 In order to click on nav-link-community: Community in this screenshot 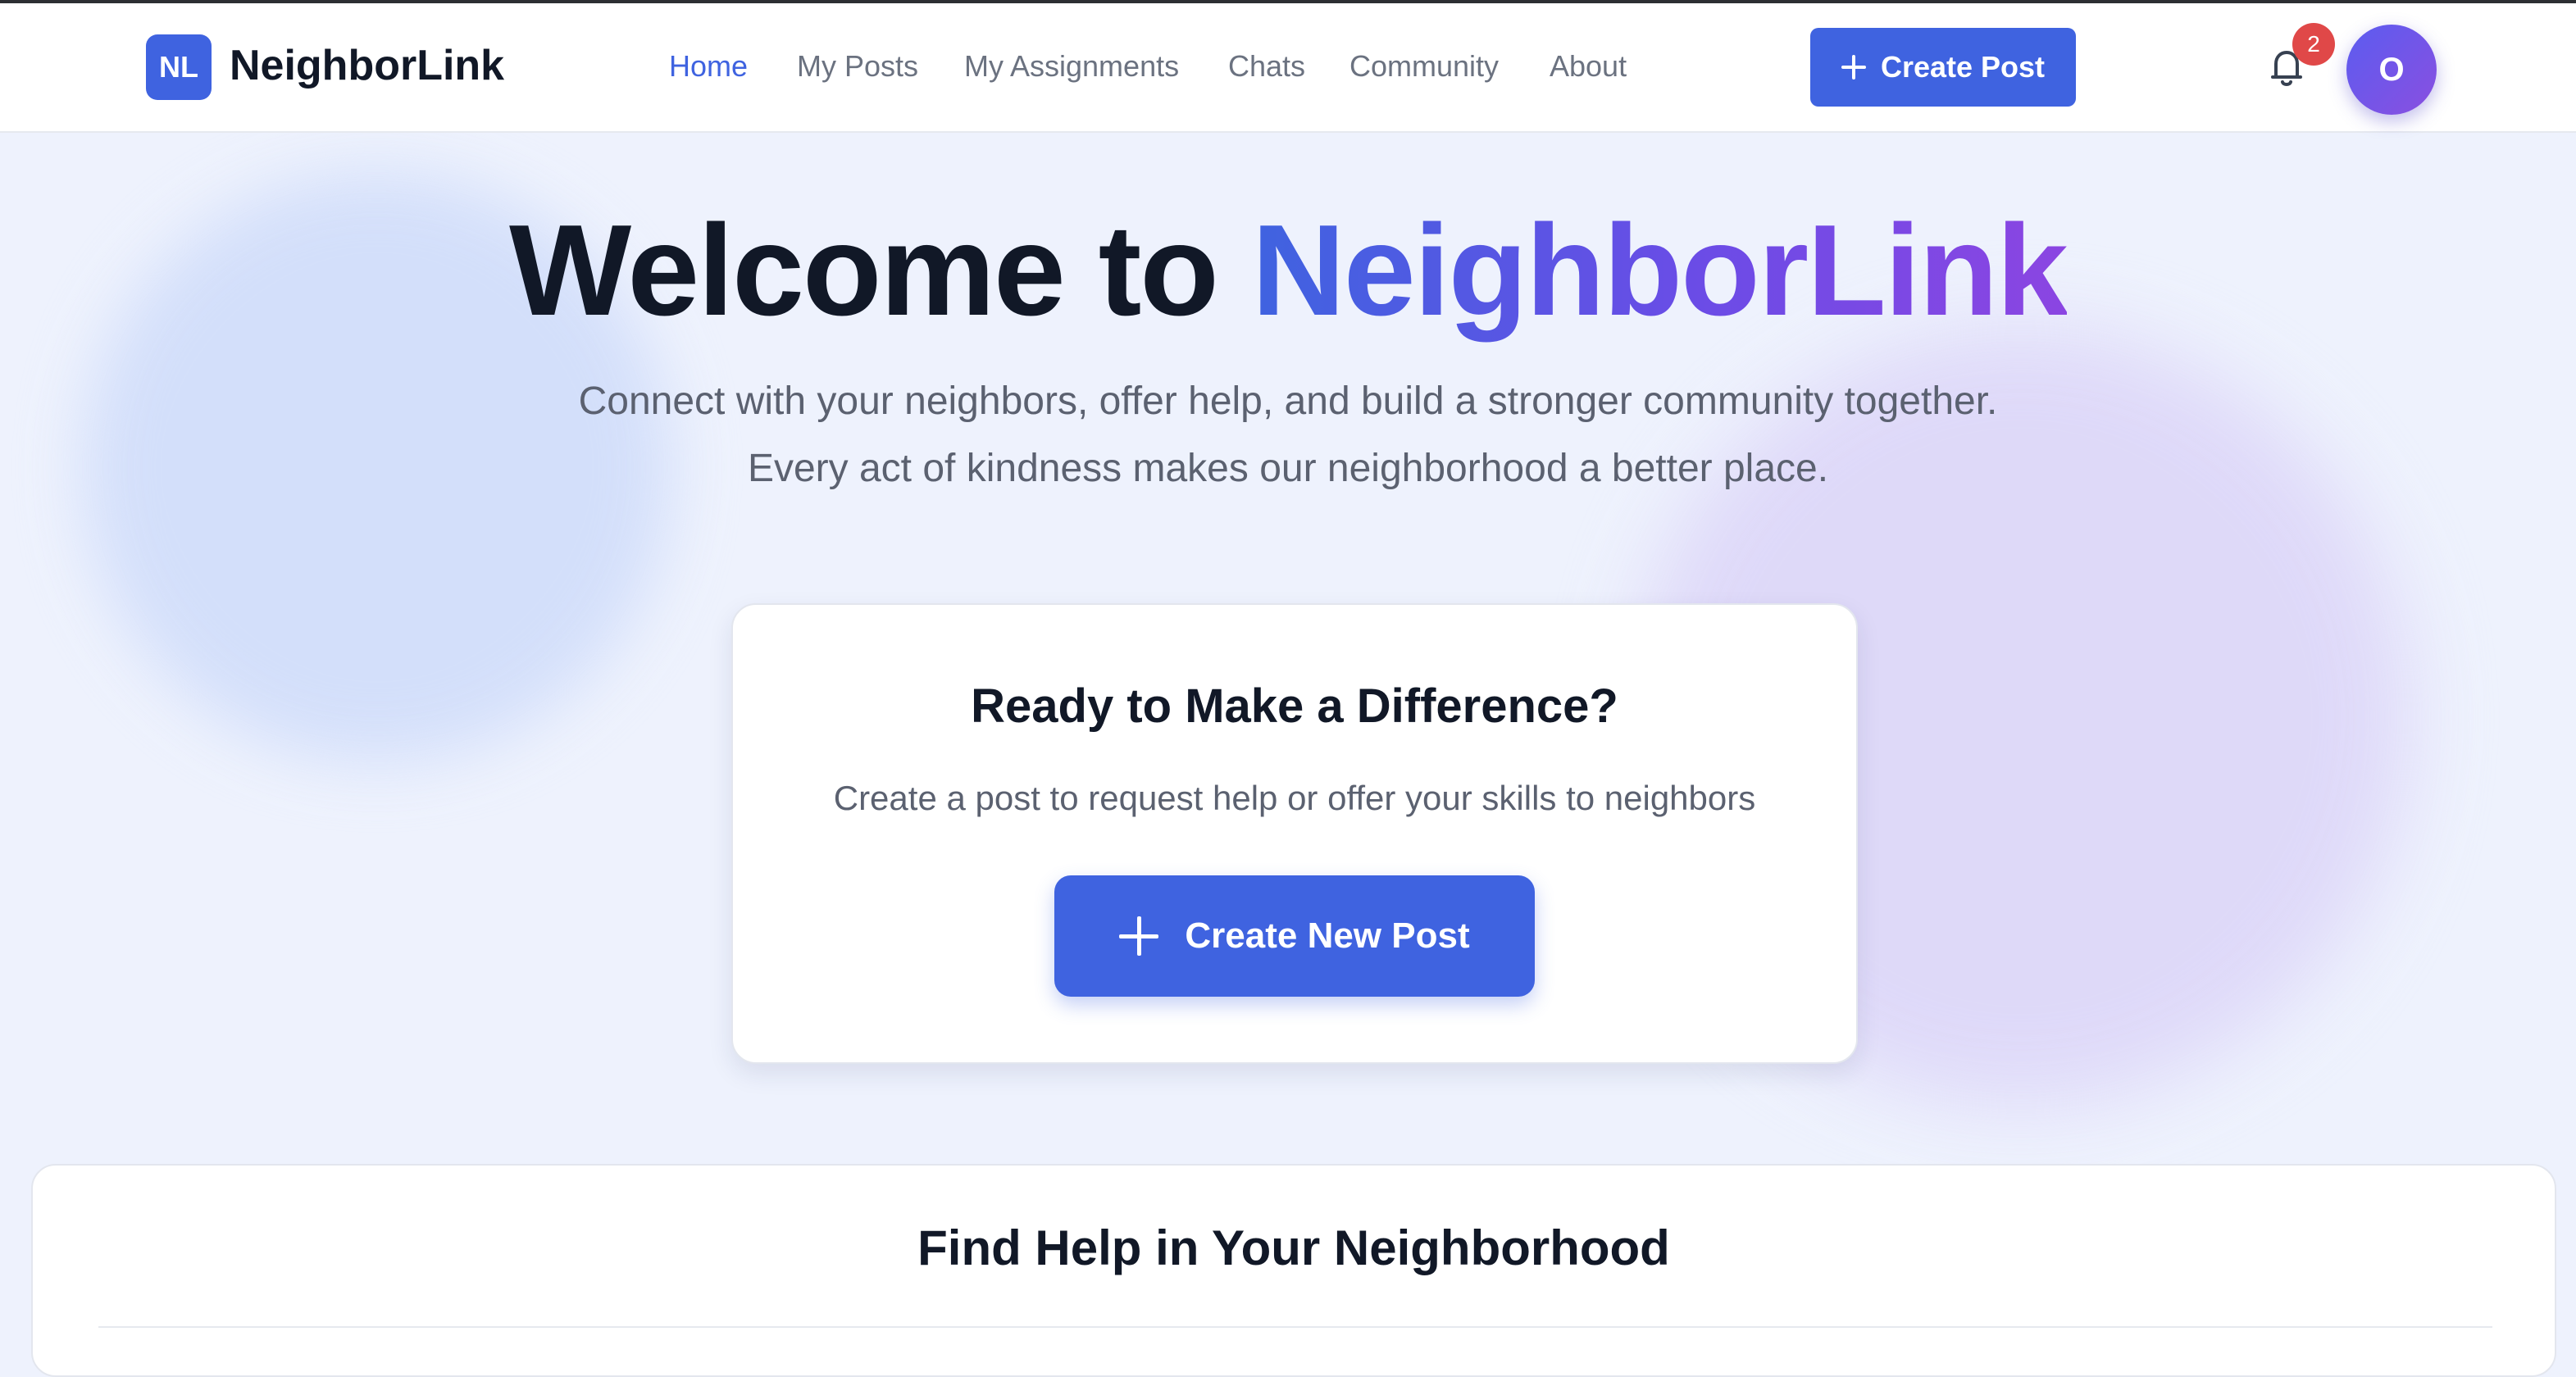, I will do `click(1424, 66)`.